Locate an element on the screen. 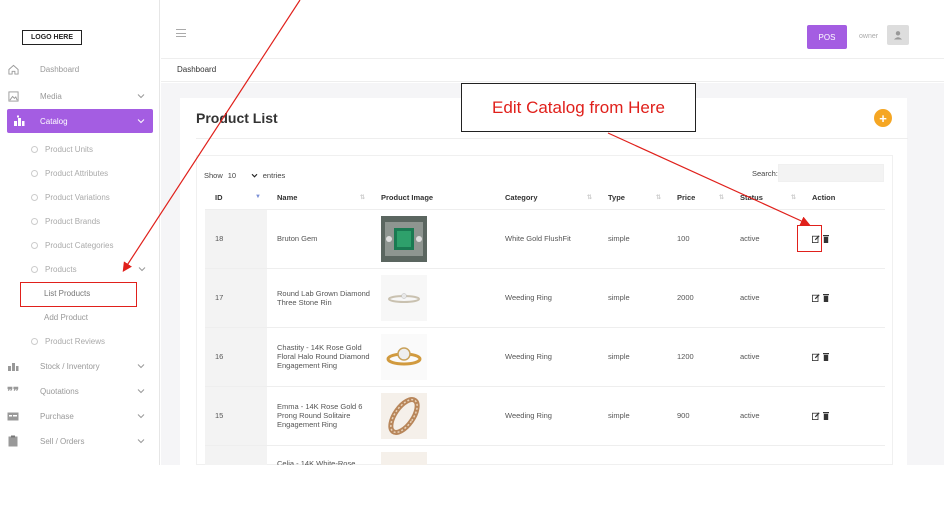 This screenshot has height=517, width=944. cell-id: 18 is located at coordinates (236, 238).